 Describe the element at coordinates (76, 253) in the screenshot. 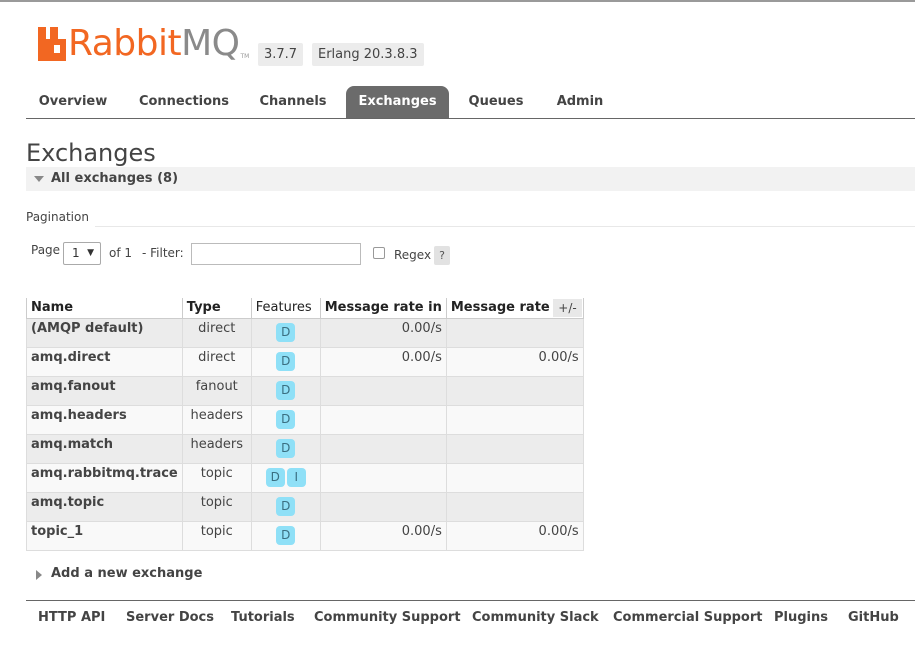

I see `page-select-value: 1` at that location.